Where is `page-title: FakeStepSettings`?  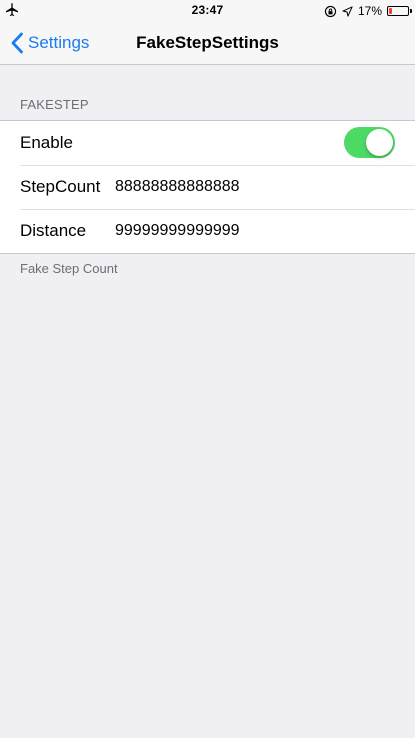
page-title: FakeStepSettings is located at coordinates (207, 42).